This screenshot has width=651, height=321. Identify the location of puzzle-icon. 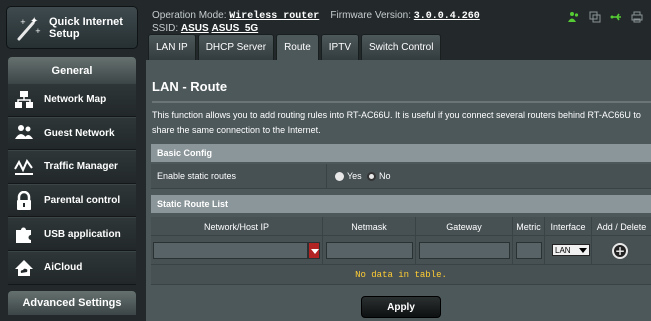
(24, 234).